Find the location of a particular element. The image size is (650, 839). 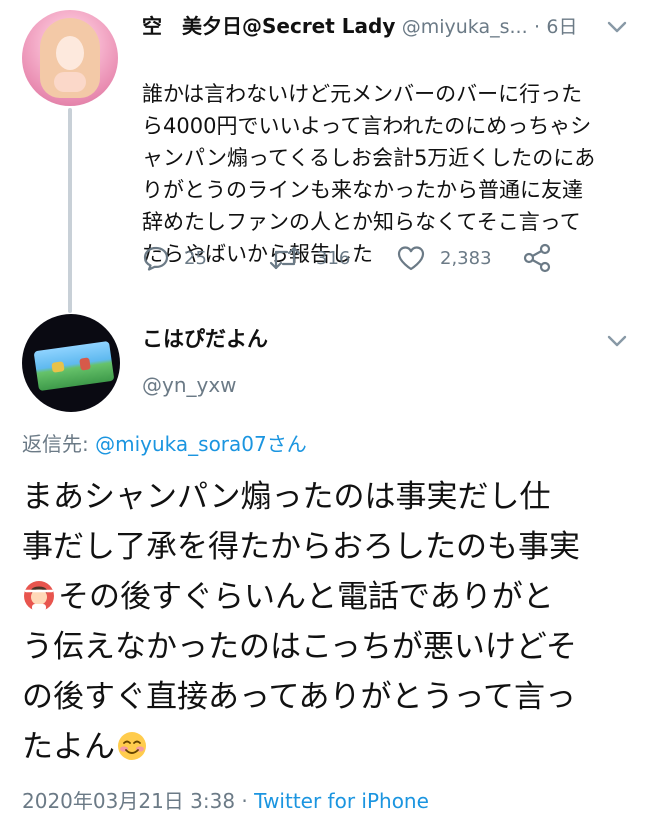

tweet-source-link: Twitter for iPhone is located at coordinates (341, 801).